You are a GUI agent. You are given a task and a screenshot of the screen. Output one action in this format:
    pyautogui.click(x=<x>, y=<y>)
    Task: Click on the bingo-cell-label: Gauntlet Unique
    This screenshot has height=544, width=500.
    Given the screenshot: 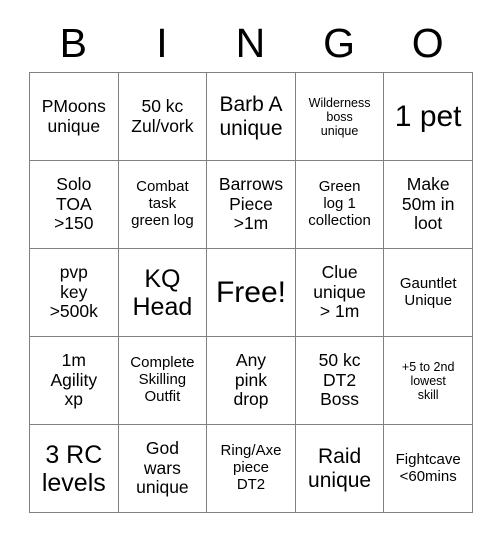 What is the action you would take?
    pyautogui.click(x=428, y=291)
    